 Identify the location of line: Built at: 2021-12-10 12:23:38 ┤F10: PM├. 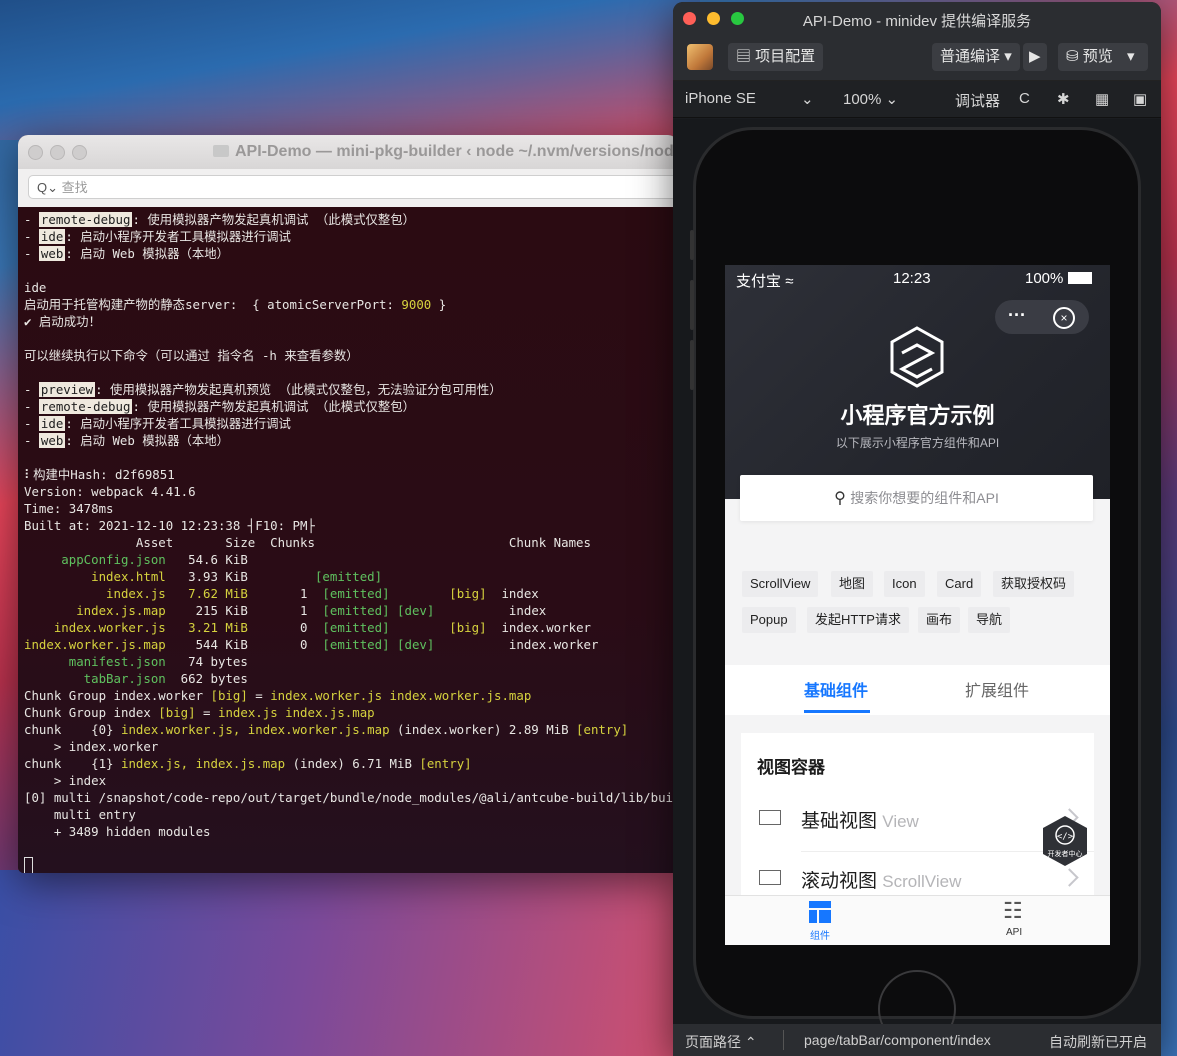
(169, 525).